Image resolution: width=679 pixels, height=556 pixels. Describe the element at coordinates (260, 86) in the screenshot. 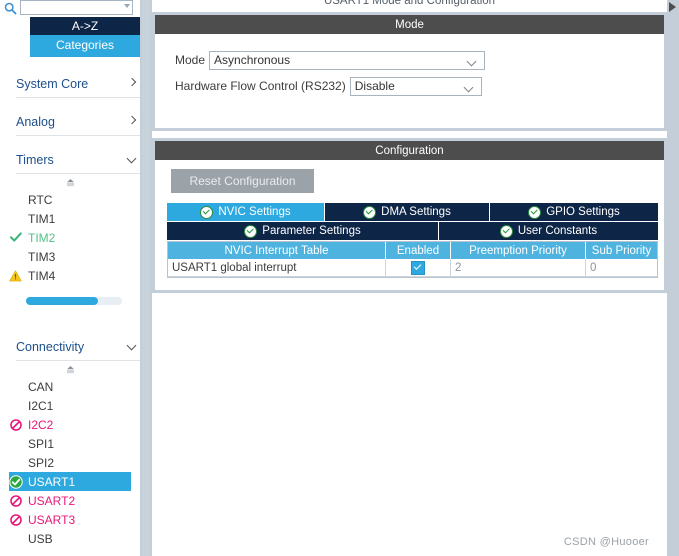

I see `hardware-flow-control-label: Hardware Flow Control (RS232)` at that location.